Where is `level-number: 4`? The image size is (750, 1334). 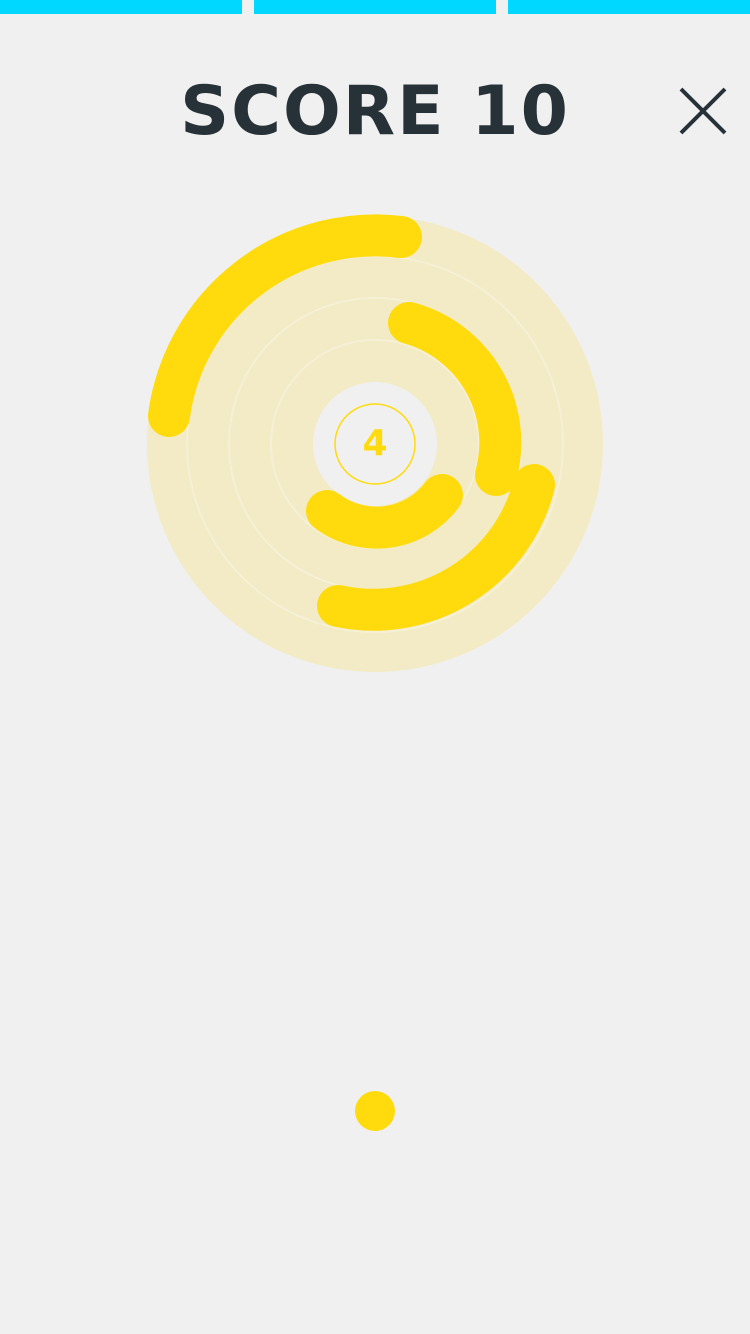 level-number: 4 is located at coordinates (375, 443).